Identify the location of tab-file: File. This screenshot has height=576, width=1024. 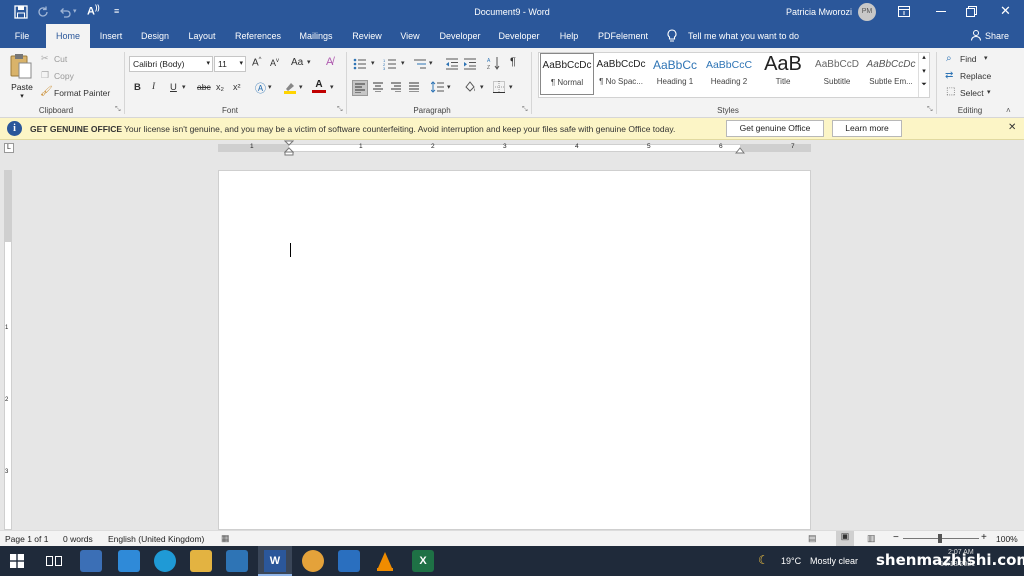
(22, 36).